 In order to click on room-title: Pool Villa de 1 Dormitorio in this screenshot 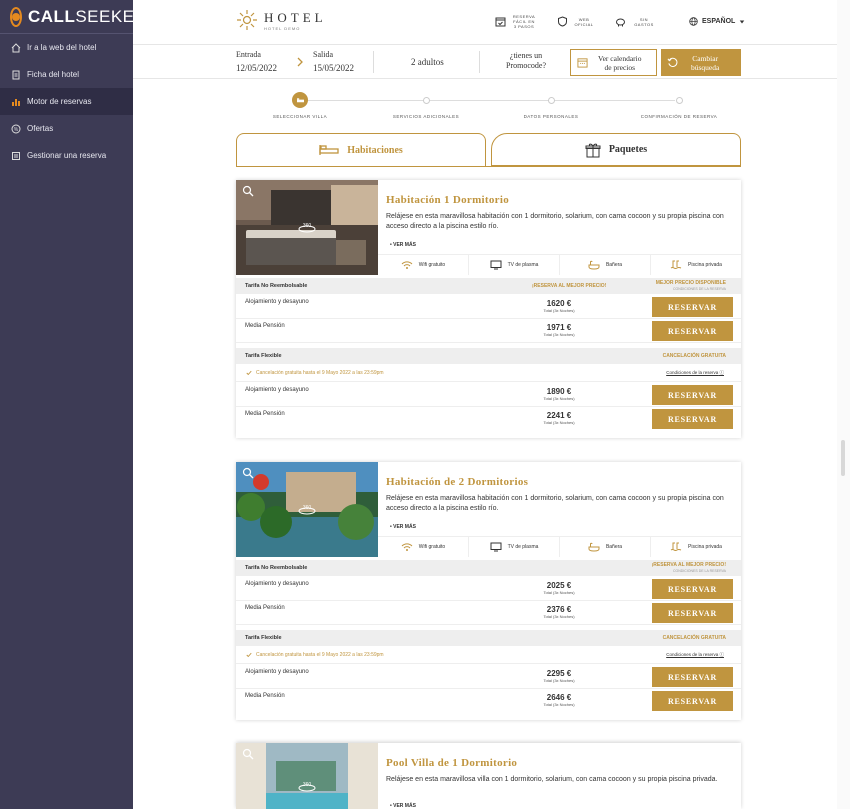, I will do `click(451, 763)`.